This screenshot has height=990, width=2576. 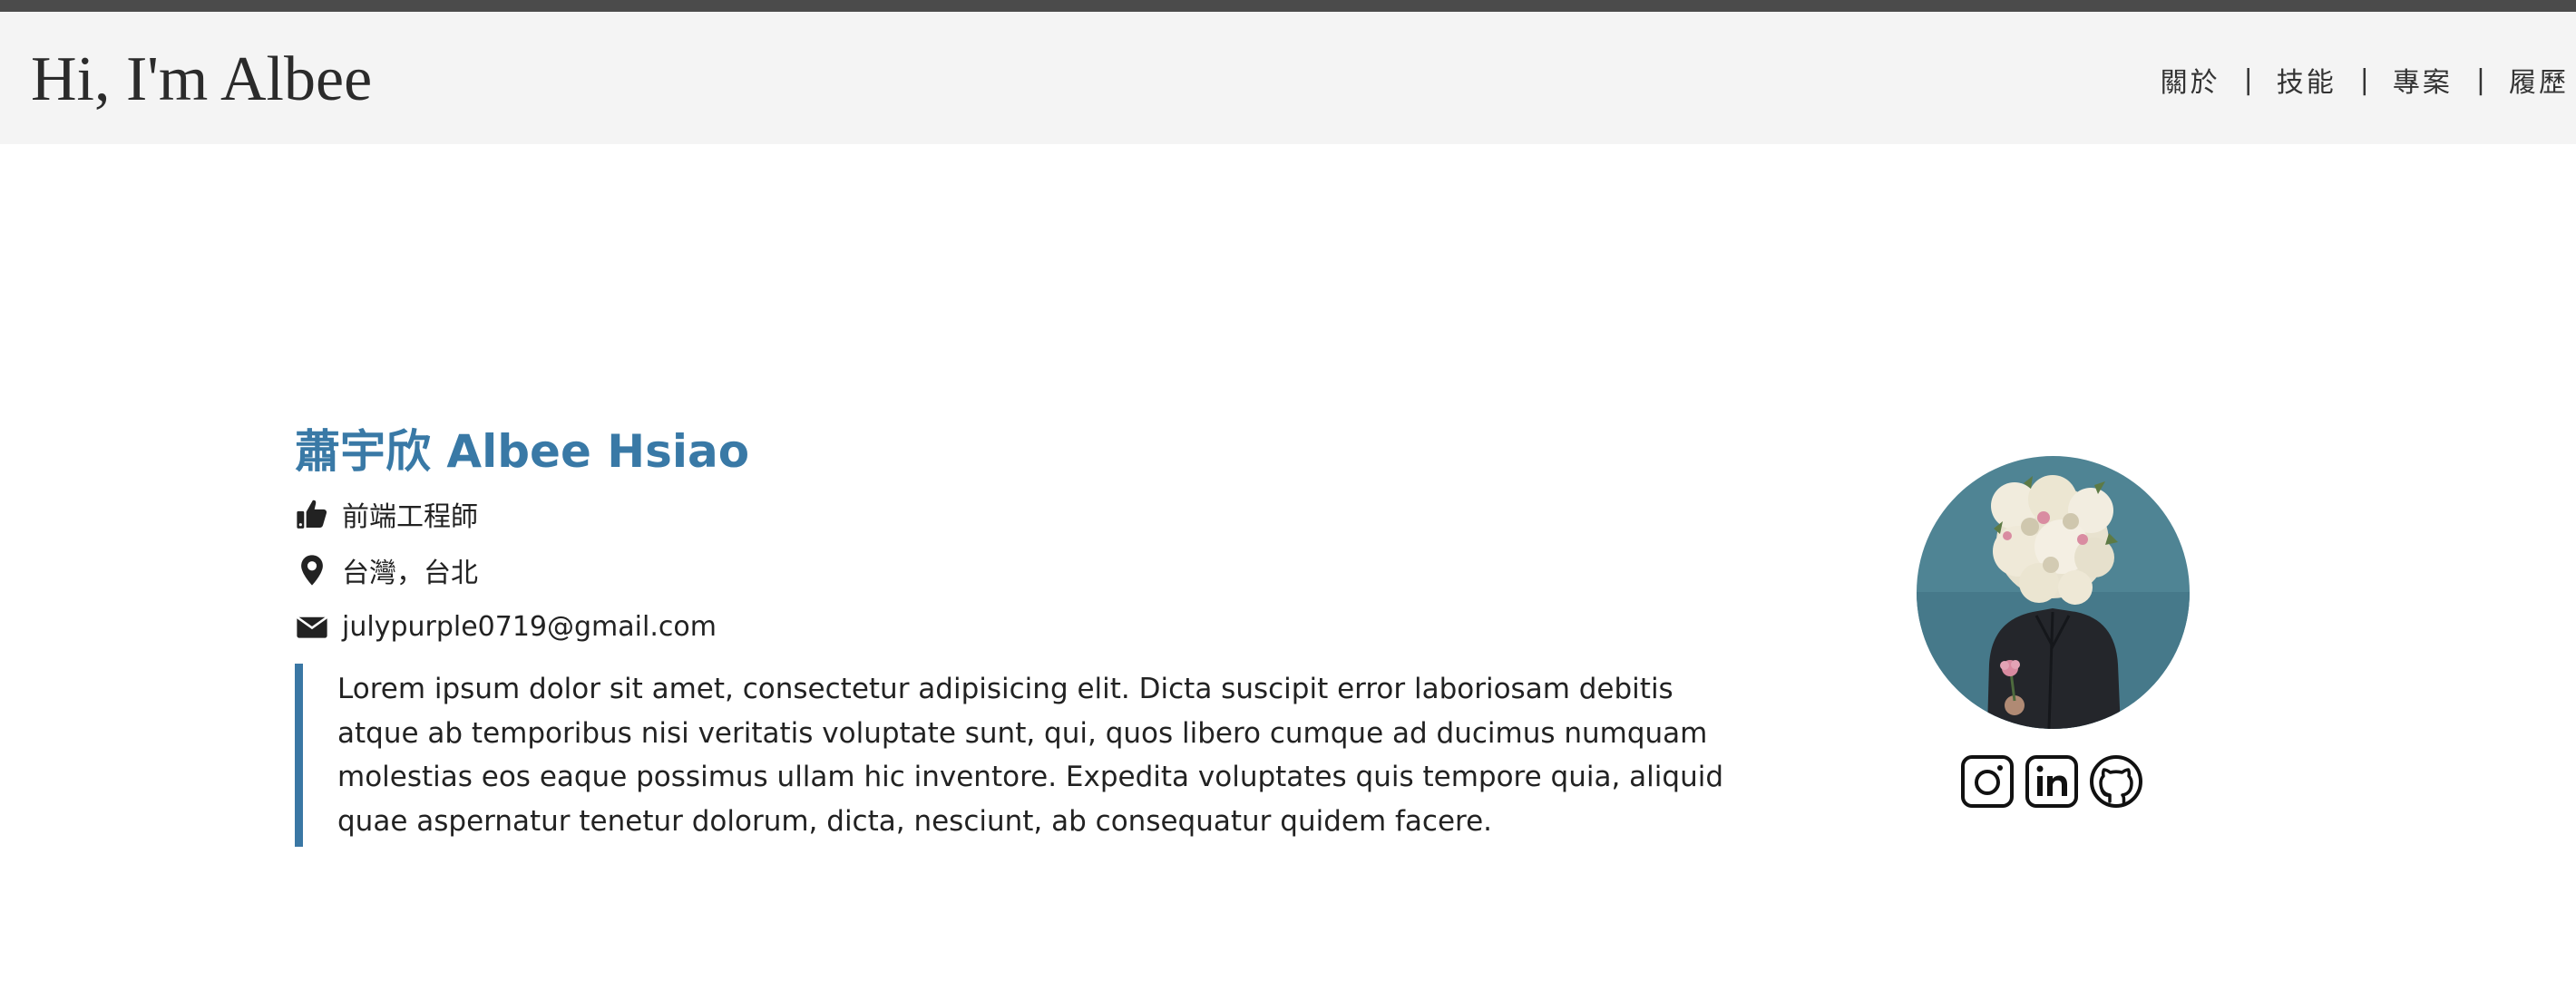 What do you see at coordinates (312, 514) in the screenshot?
I see `thumbs-up-icon` at bounding box center [312, 514].